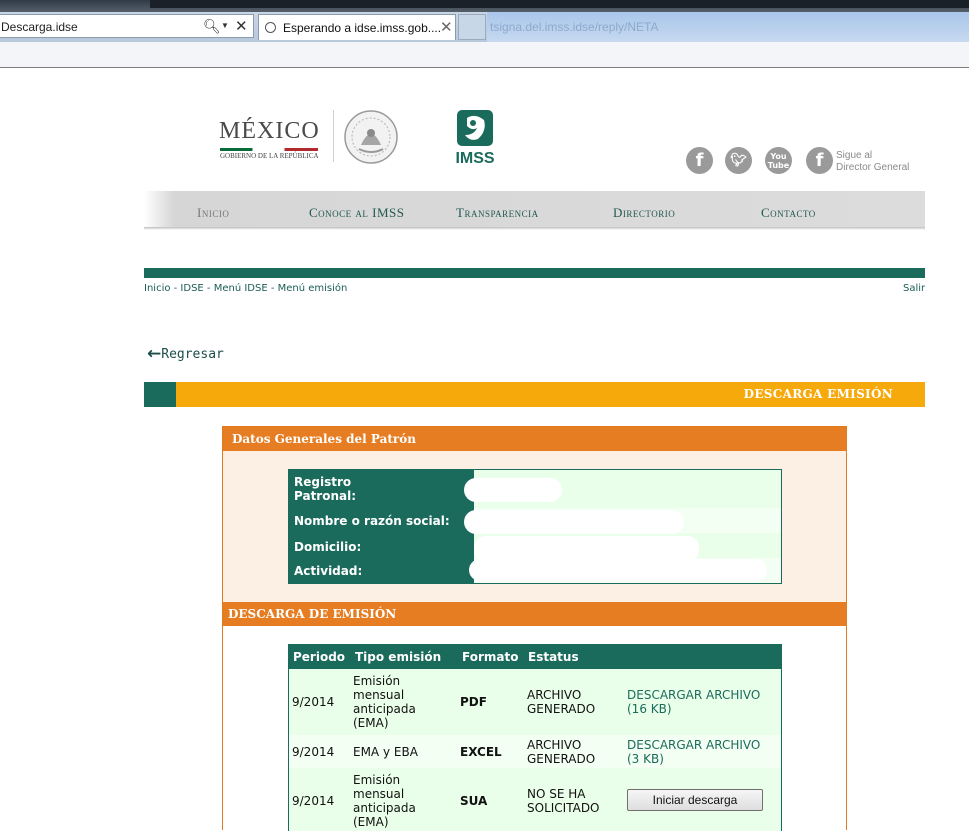  I want to click on stop-icon: ✕, so click(241, 26).